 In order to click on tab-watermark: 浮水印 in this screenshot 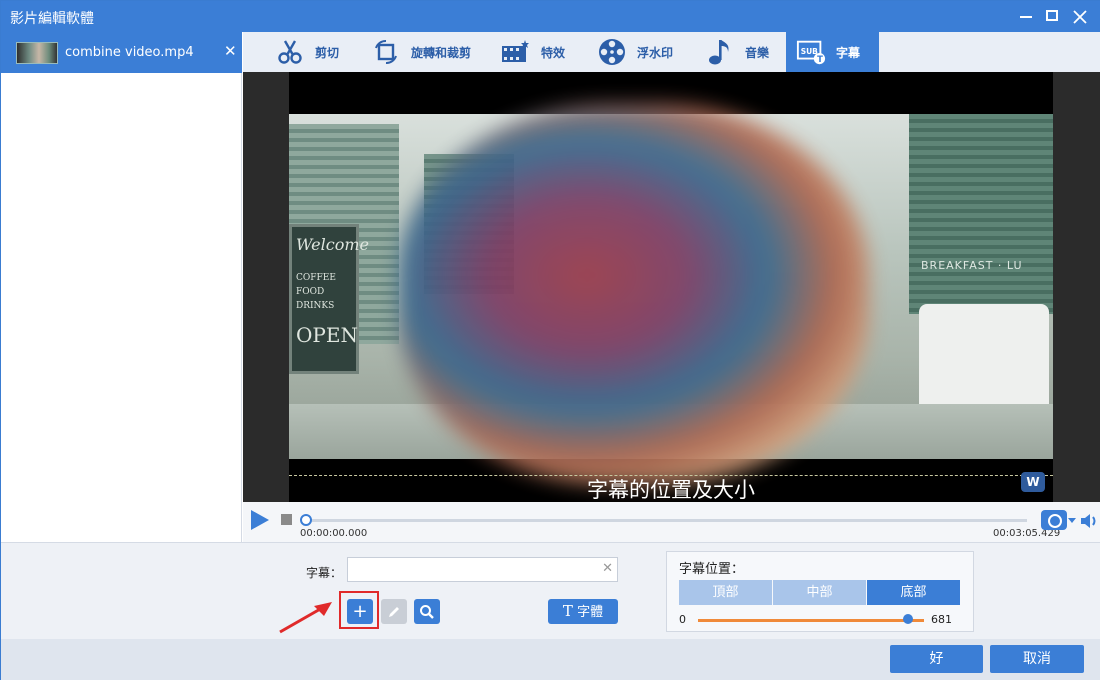, I will do `click(635, 52)`.